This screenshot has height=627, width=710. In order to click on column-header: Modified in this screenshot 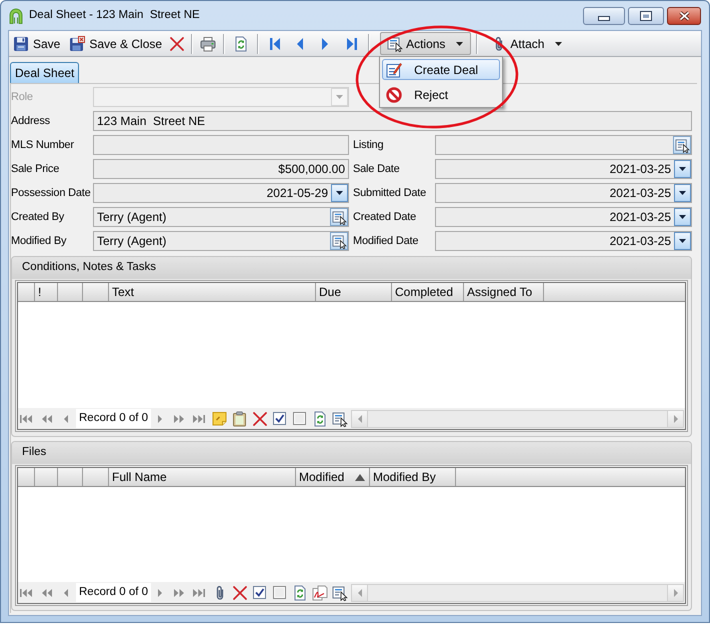, I will do `click(333, 477)`.